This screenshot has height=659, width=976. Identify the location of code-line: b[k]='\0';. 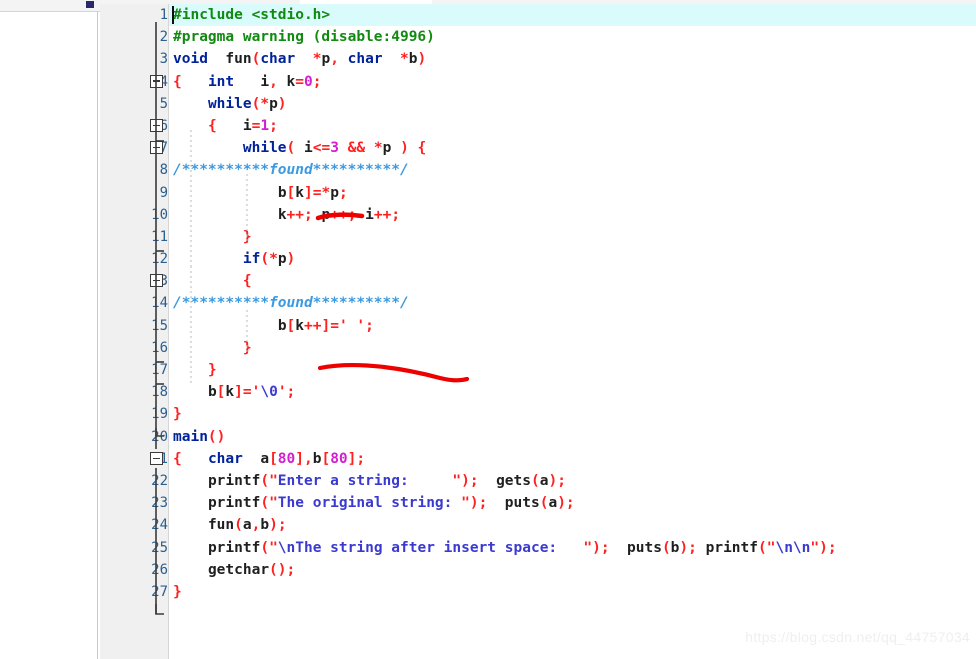
(572, 392).